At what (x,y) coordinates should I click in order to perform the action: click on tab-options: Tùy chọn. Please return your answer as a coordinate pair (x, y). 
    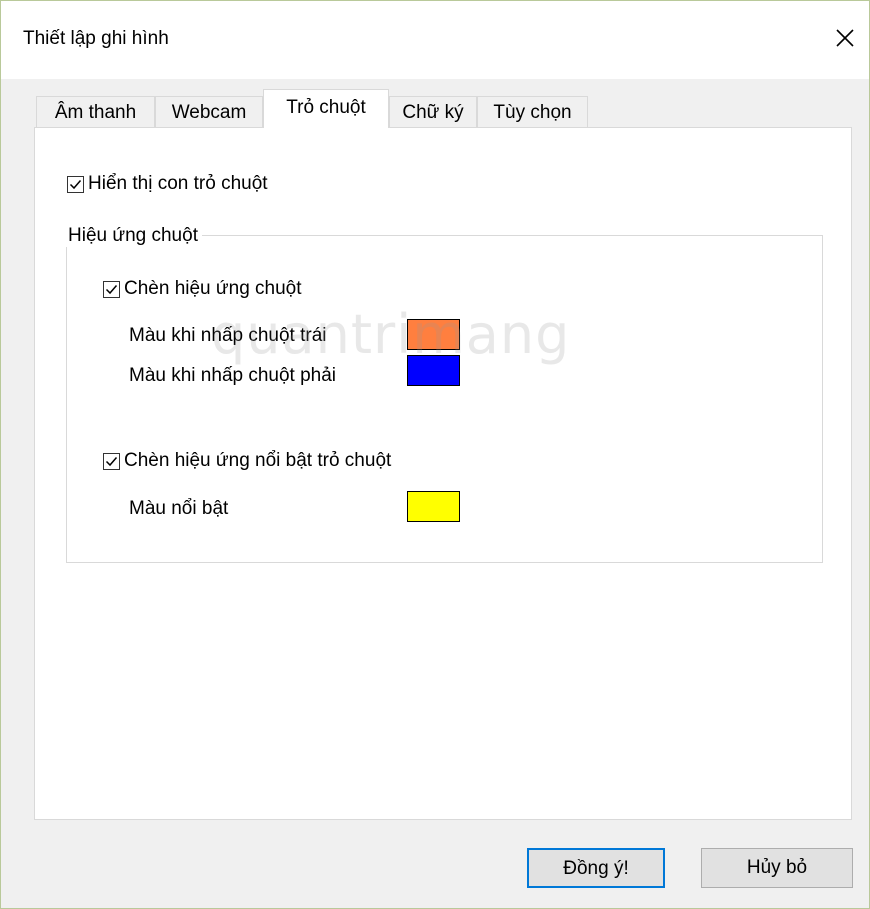
    Looking at the image, I should click on (532, 111).